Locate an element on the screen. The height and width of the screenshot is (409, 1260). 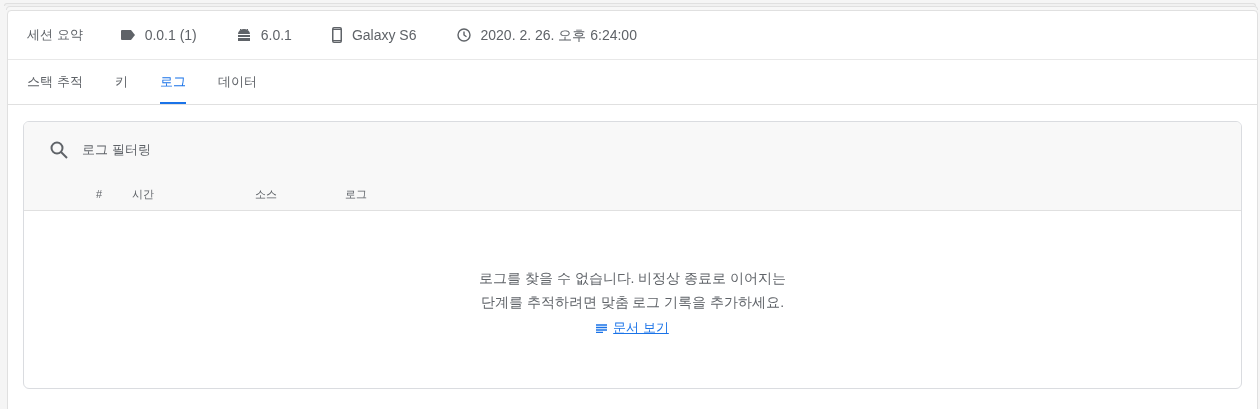
summary-title: 세션 요약 is located at coordinates (55, 35).